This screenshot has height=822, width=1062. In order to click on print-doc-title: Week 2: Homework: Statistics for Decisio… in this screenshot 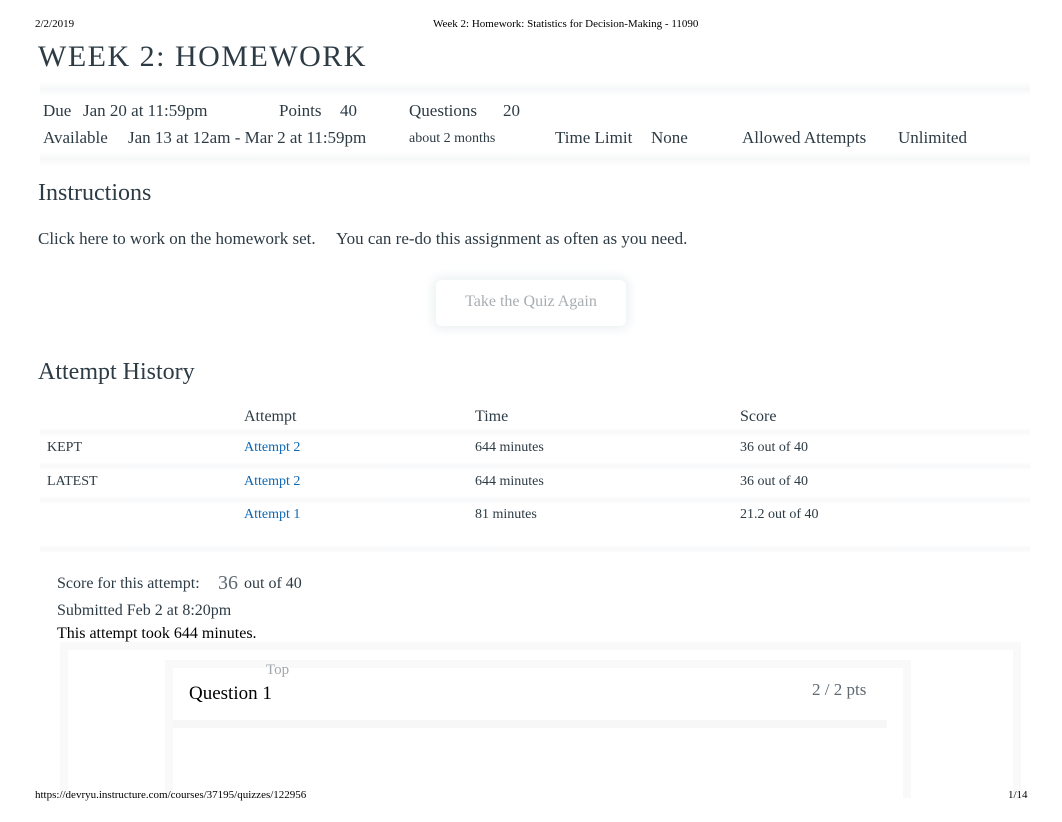, I will do `click(566, 24)`.